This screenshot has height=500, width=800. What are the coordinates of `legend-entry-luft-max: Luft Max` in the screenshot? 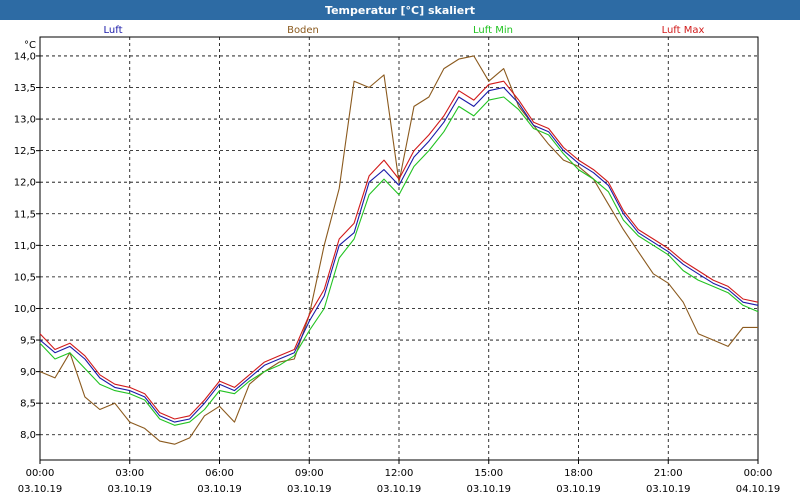 It's located at (683, 30).